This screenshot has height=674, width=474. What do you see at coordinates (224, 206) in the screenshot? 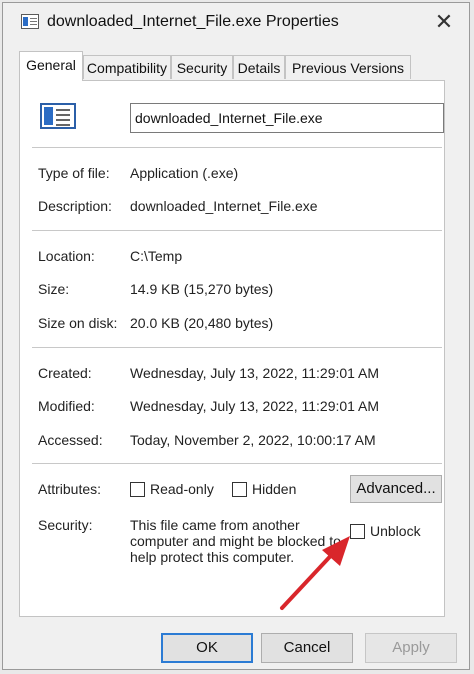
I see `description-value: downloaded_Internet_File.exe` at bounding box center [224, 206].